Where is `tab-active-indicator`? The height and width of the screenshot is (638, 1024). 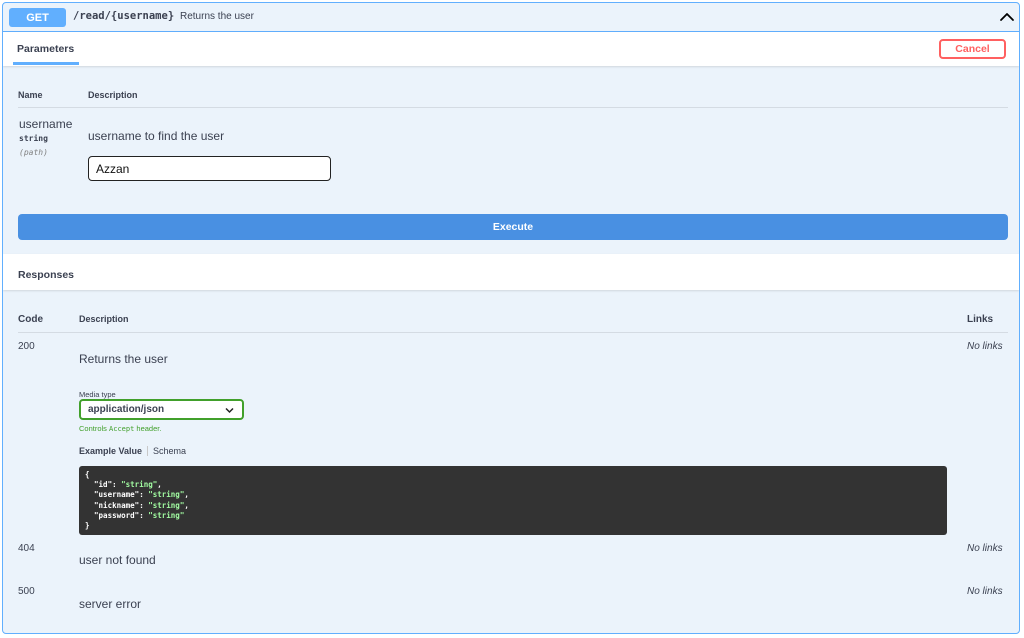 tab-active-indicator is located at coordinates (46, 63).